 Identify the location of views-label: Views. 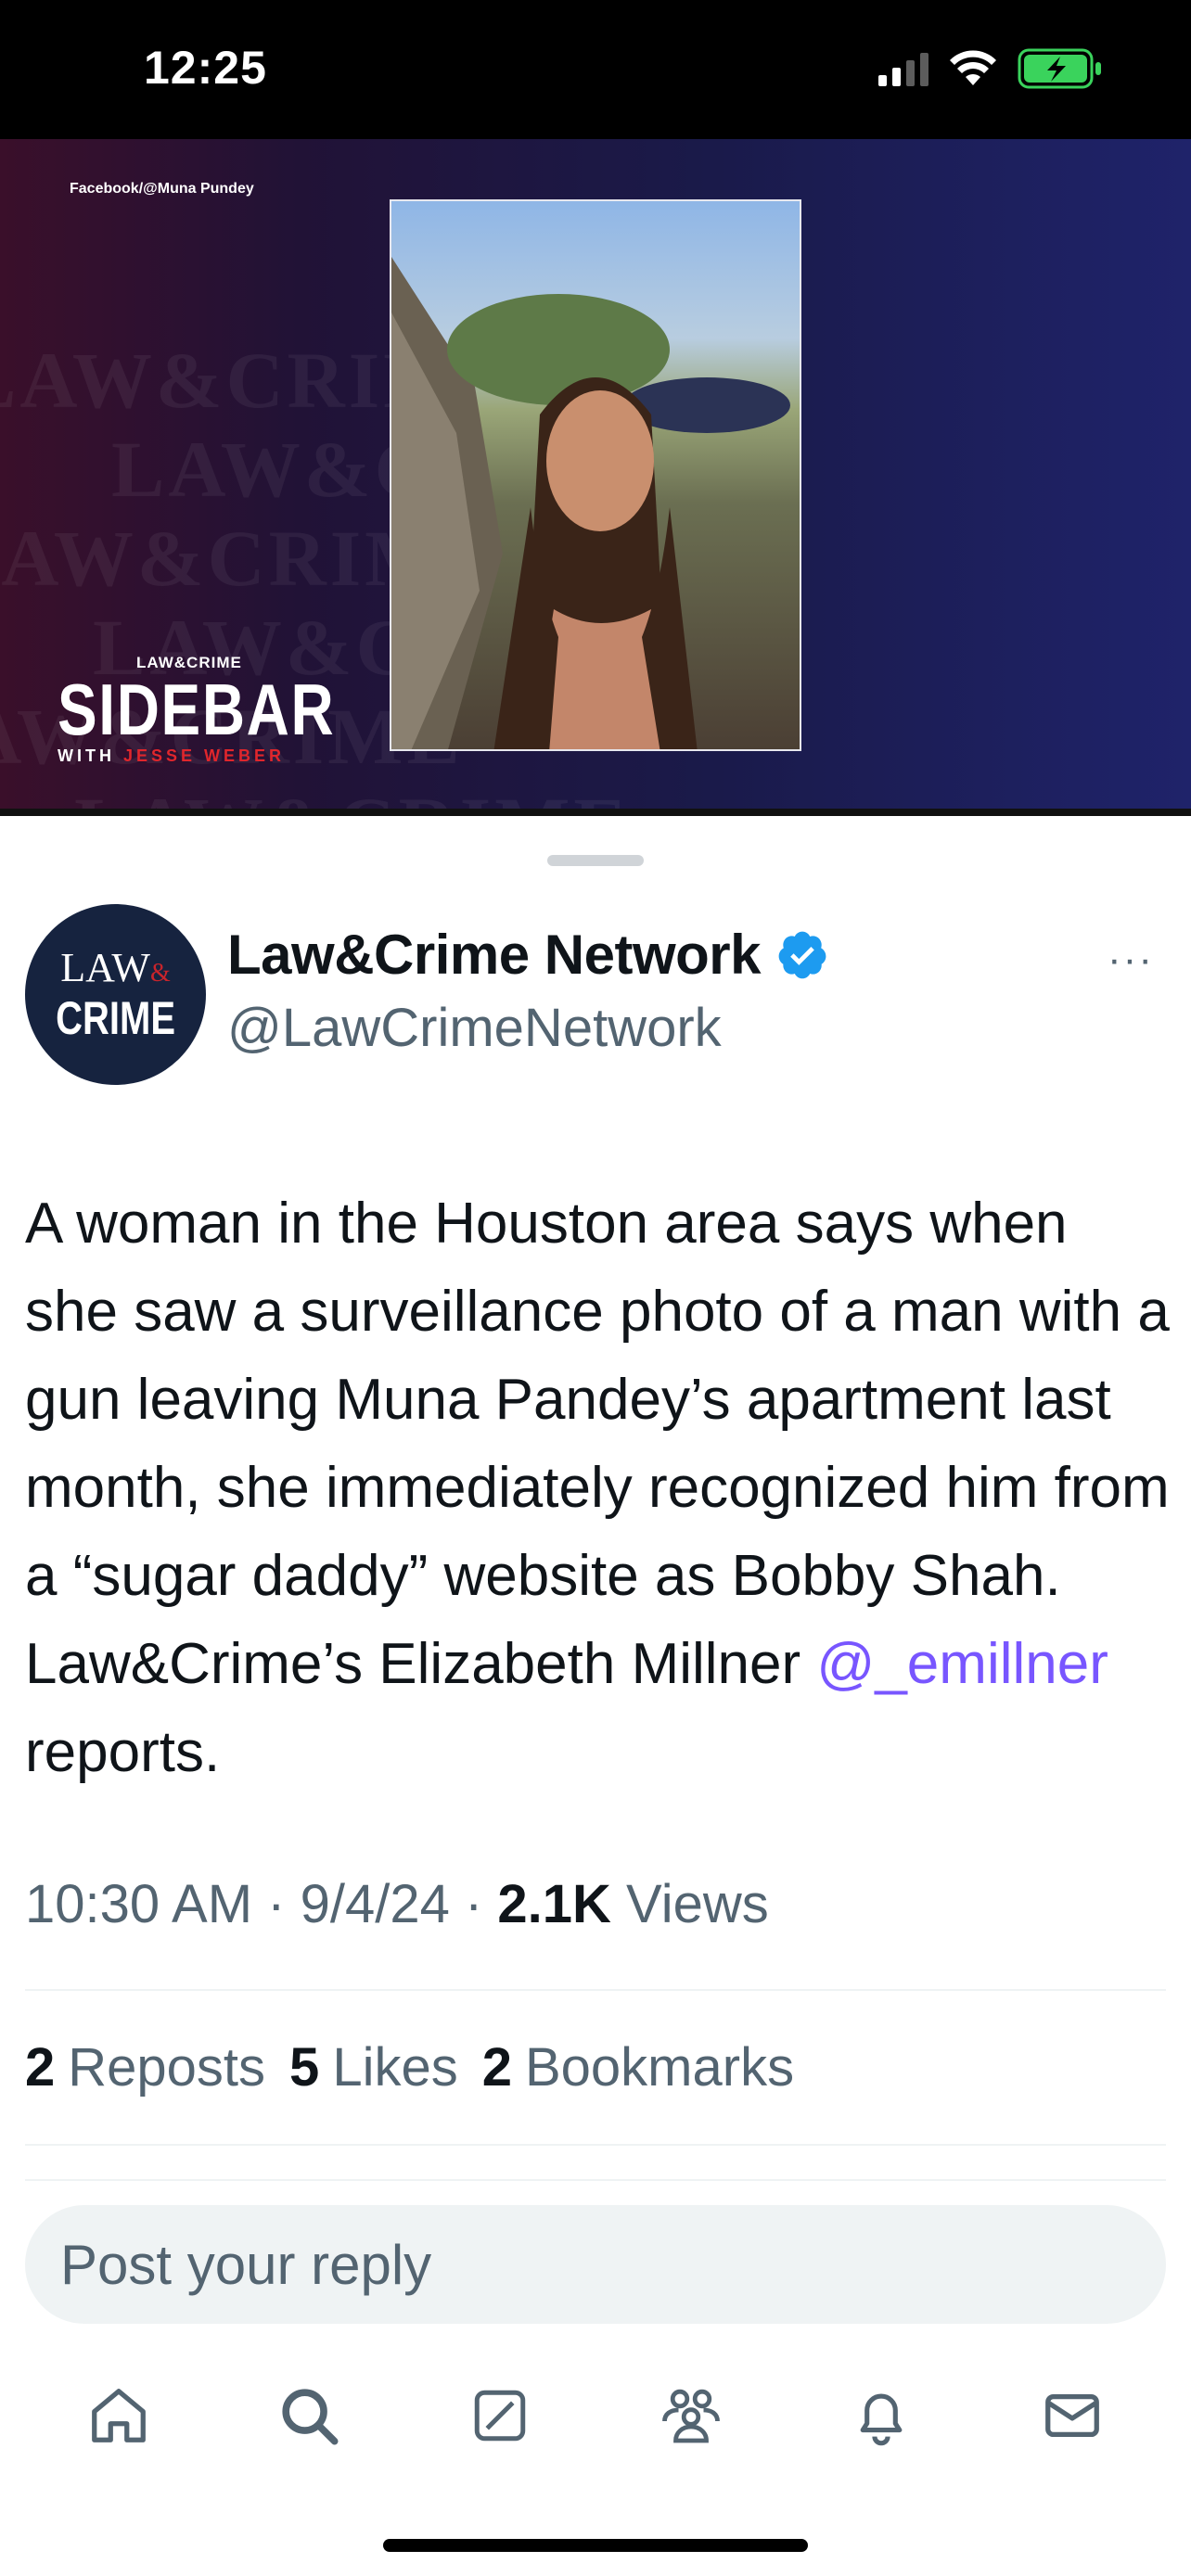
(689, 1904).